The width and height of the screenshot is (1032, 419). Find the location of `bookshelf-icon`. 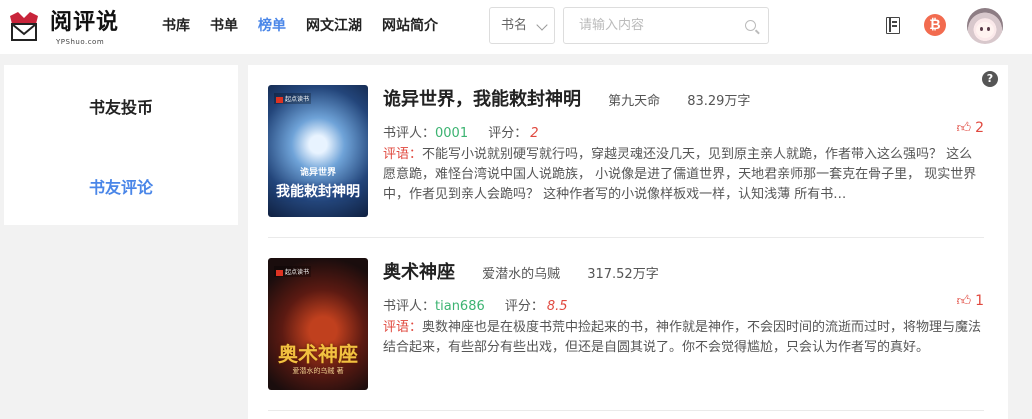

bookshelf-icon is located at coordinates (893, 25).